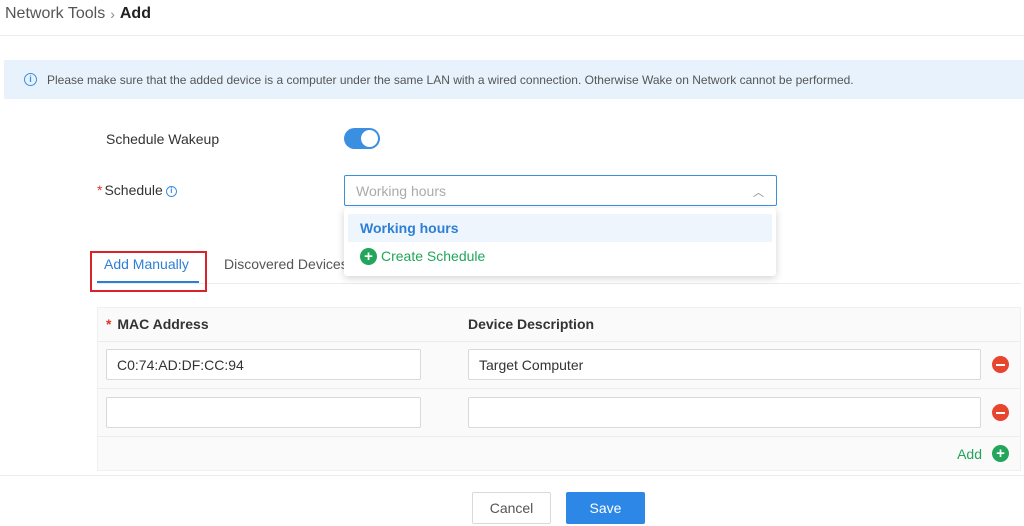  Describe the element at coordinates (157, 324) in the screenshot. I see `header-mac-address: * MAC Address` at that location.